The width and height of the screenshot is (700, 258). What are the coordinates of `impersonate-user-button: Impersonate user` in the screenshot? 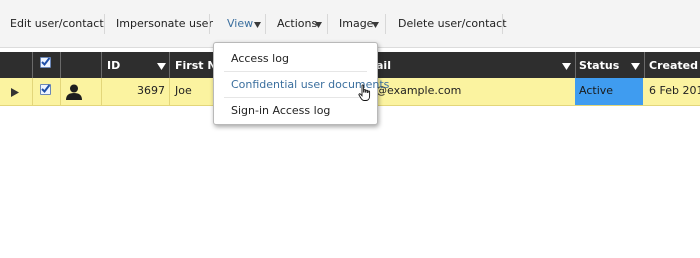 It's located at (164, 24).